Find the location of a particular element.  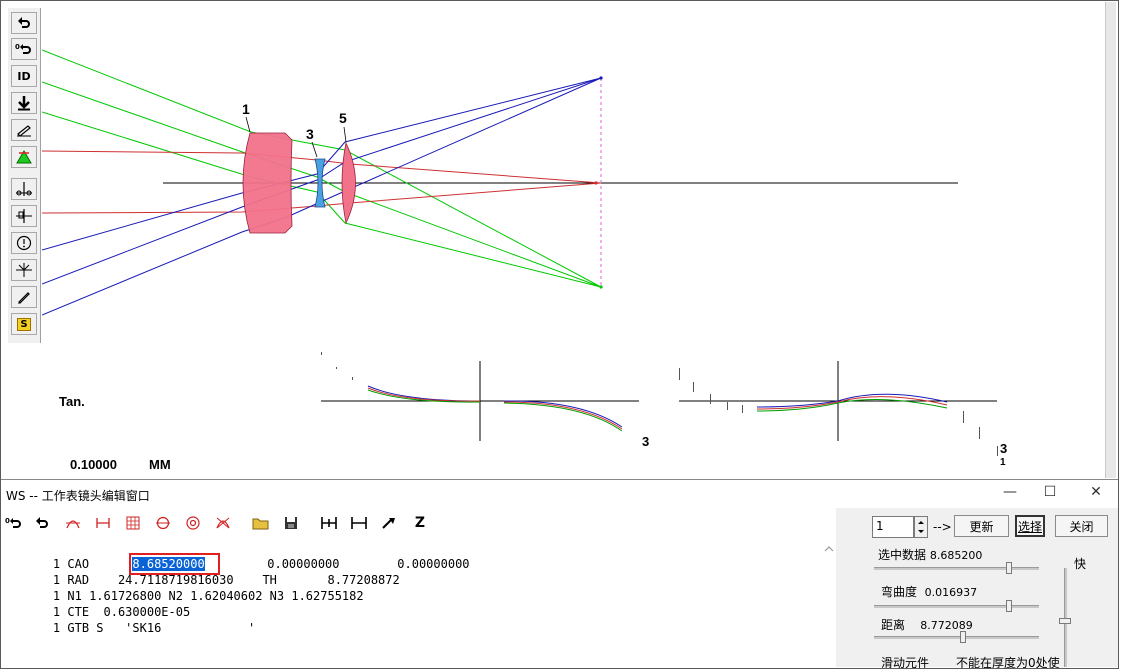

selected-data-slider-track is located at coordinates (956, 568).